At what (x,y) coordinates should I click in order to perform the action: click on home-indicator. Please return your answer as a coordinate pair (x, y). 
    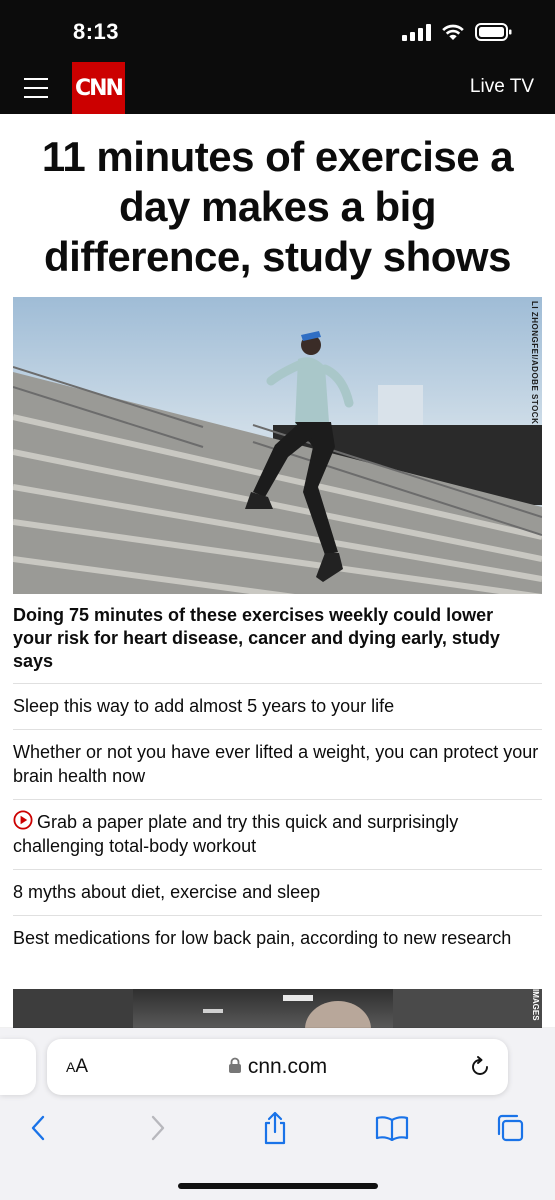
    Looking at the image, I should click on (278, 1186).